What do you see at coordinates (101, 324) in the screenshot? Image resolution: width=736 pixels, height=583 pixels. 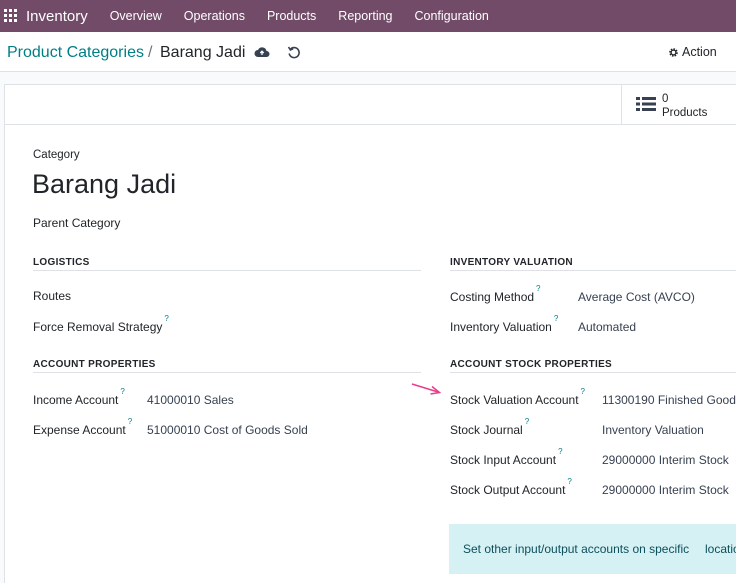 I see `removal-strategy-label: Force Removal Strategy?` at bounding box center [101, 324].